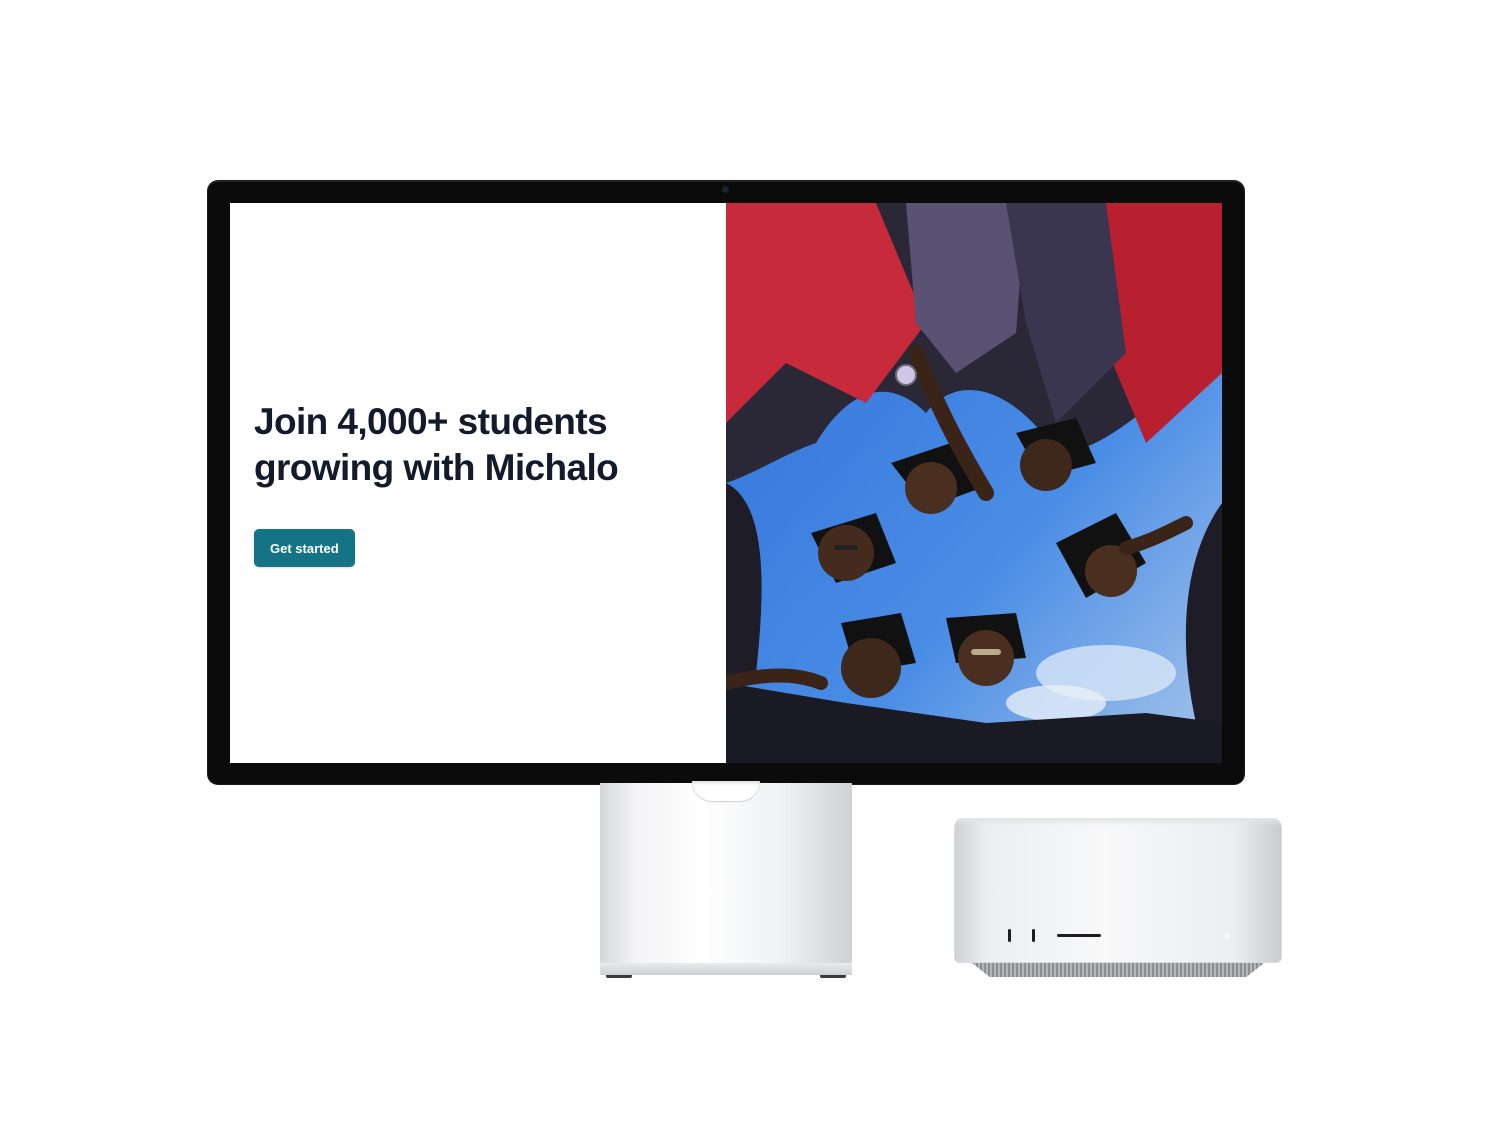 Image resolution: width=1500 pixels, height=1125 pixels. Describe the element at coordinates (1227, 936) in the screenshot. I see `power-led-icon` at that location.